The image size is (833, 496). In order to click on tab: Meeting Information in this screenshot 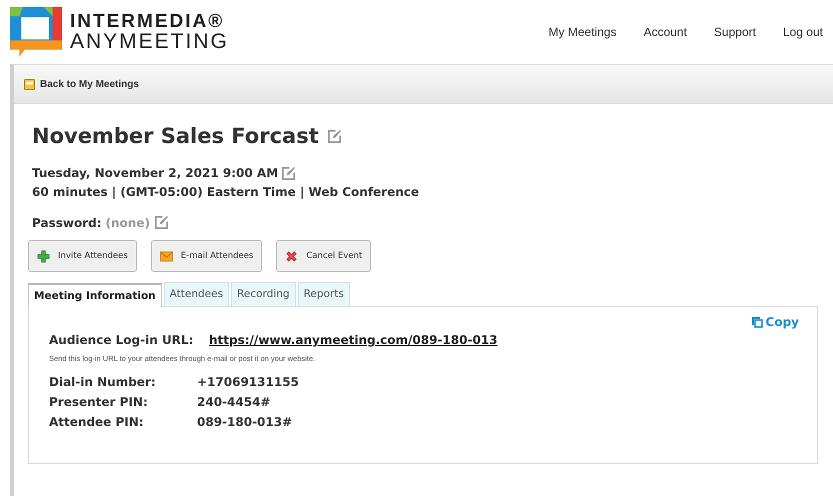, I will do `click(95, 295)`.